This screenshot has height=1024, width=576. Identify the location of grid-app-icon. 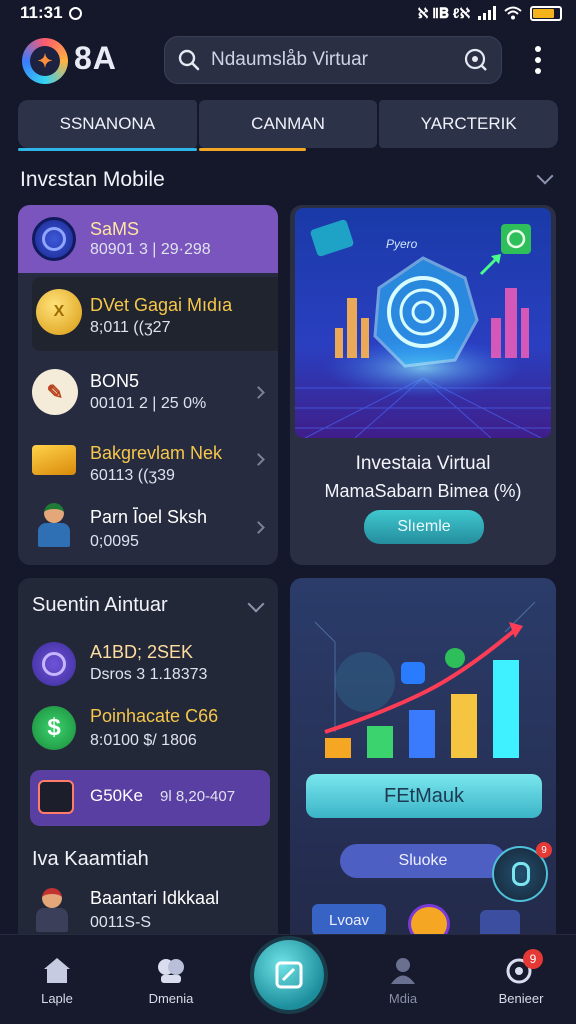
(500, 922).